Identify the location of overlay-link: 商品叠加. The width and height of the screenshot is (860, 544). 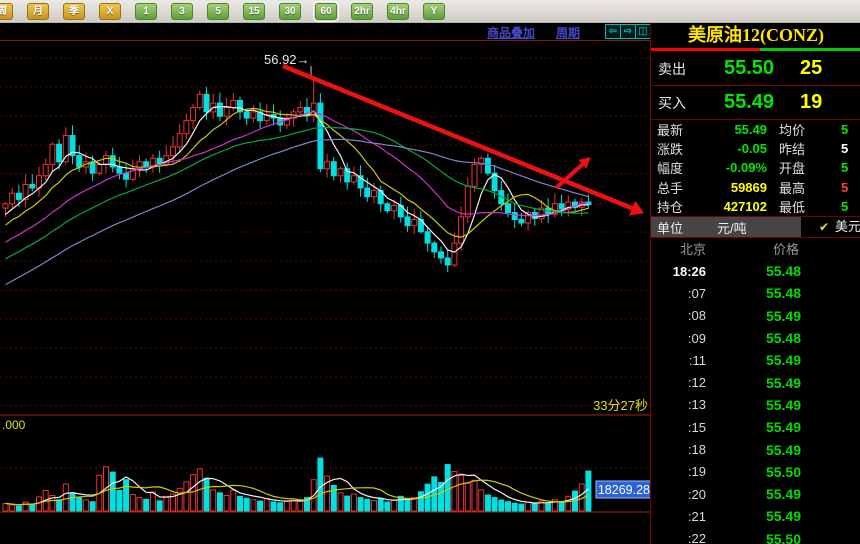
(511, 32).